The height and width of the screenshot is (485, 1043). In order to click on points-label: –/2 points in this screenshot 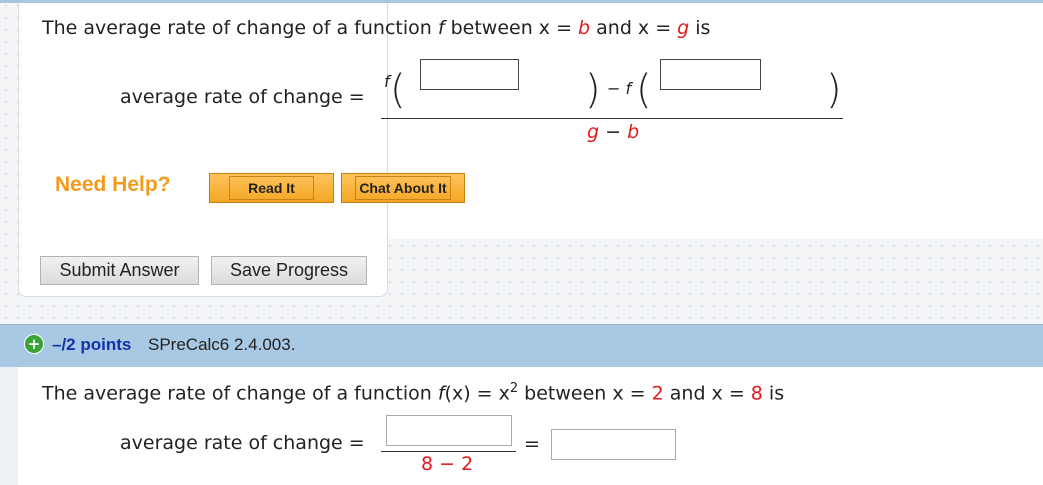, I will do `click(92, 344)`.